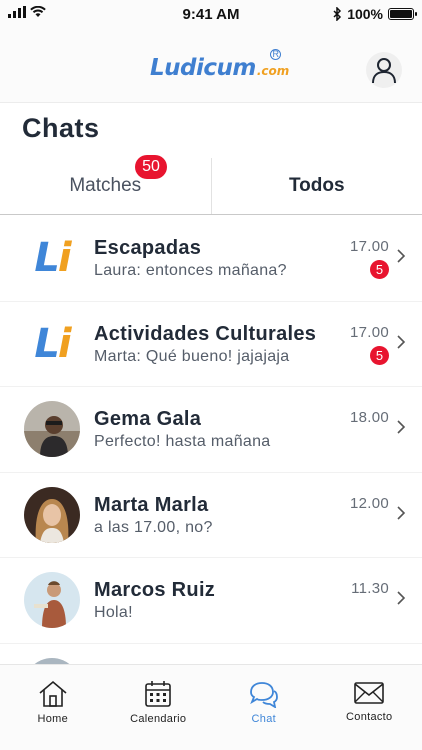  What do you see at coordinates (148, 248) in the screenshot?
I see `chat-name: Escapadas` at bounding box center [148, 248].